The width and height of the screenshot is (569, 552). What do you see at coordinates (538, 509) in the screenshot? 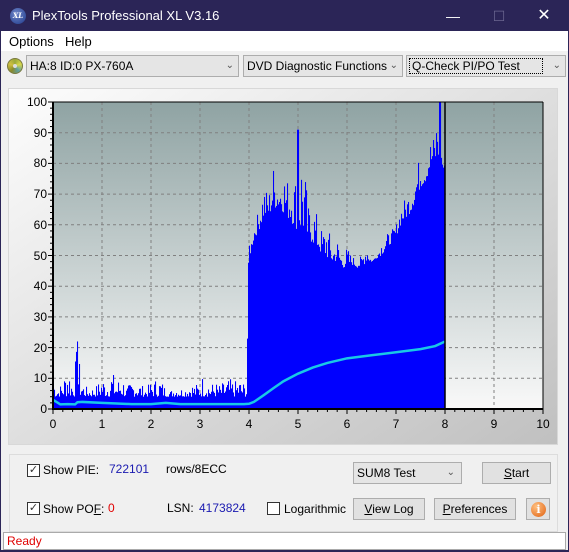
I see `info-button: i` at bounding box center [538, 509].